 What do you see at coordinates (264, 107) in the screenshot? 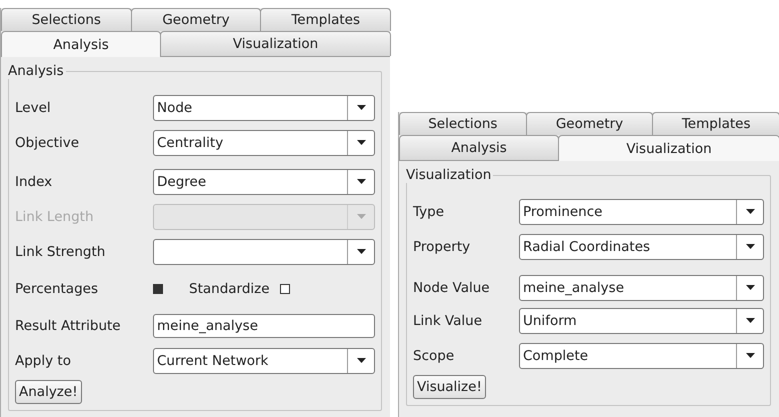
I see `dropdown: Node` at bounding box center [264, 107].